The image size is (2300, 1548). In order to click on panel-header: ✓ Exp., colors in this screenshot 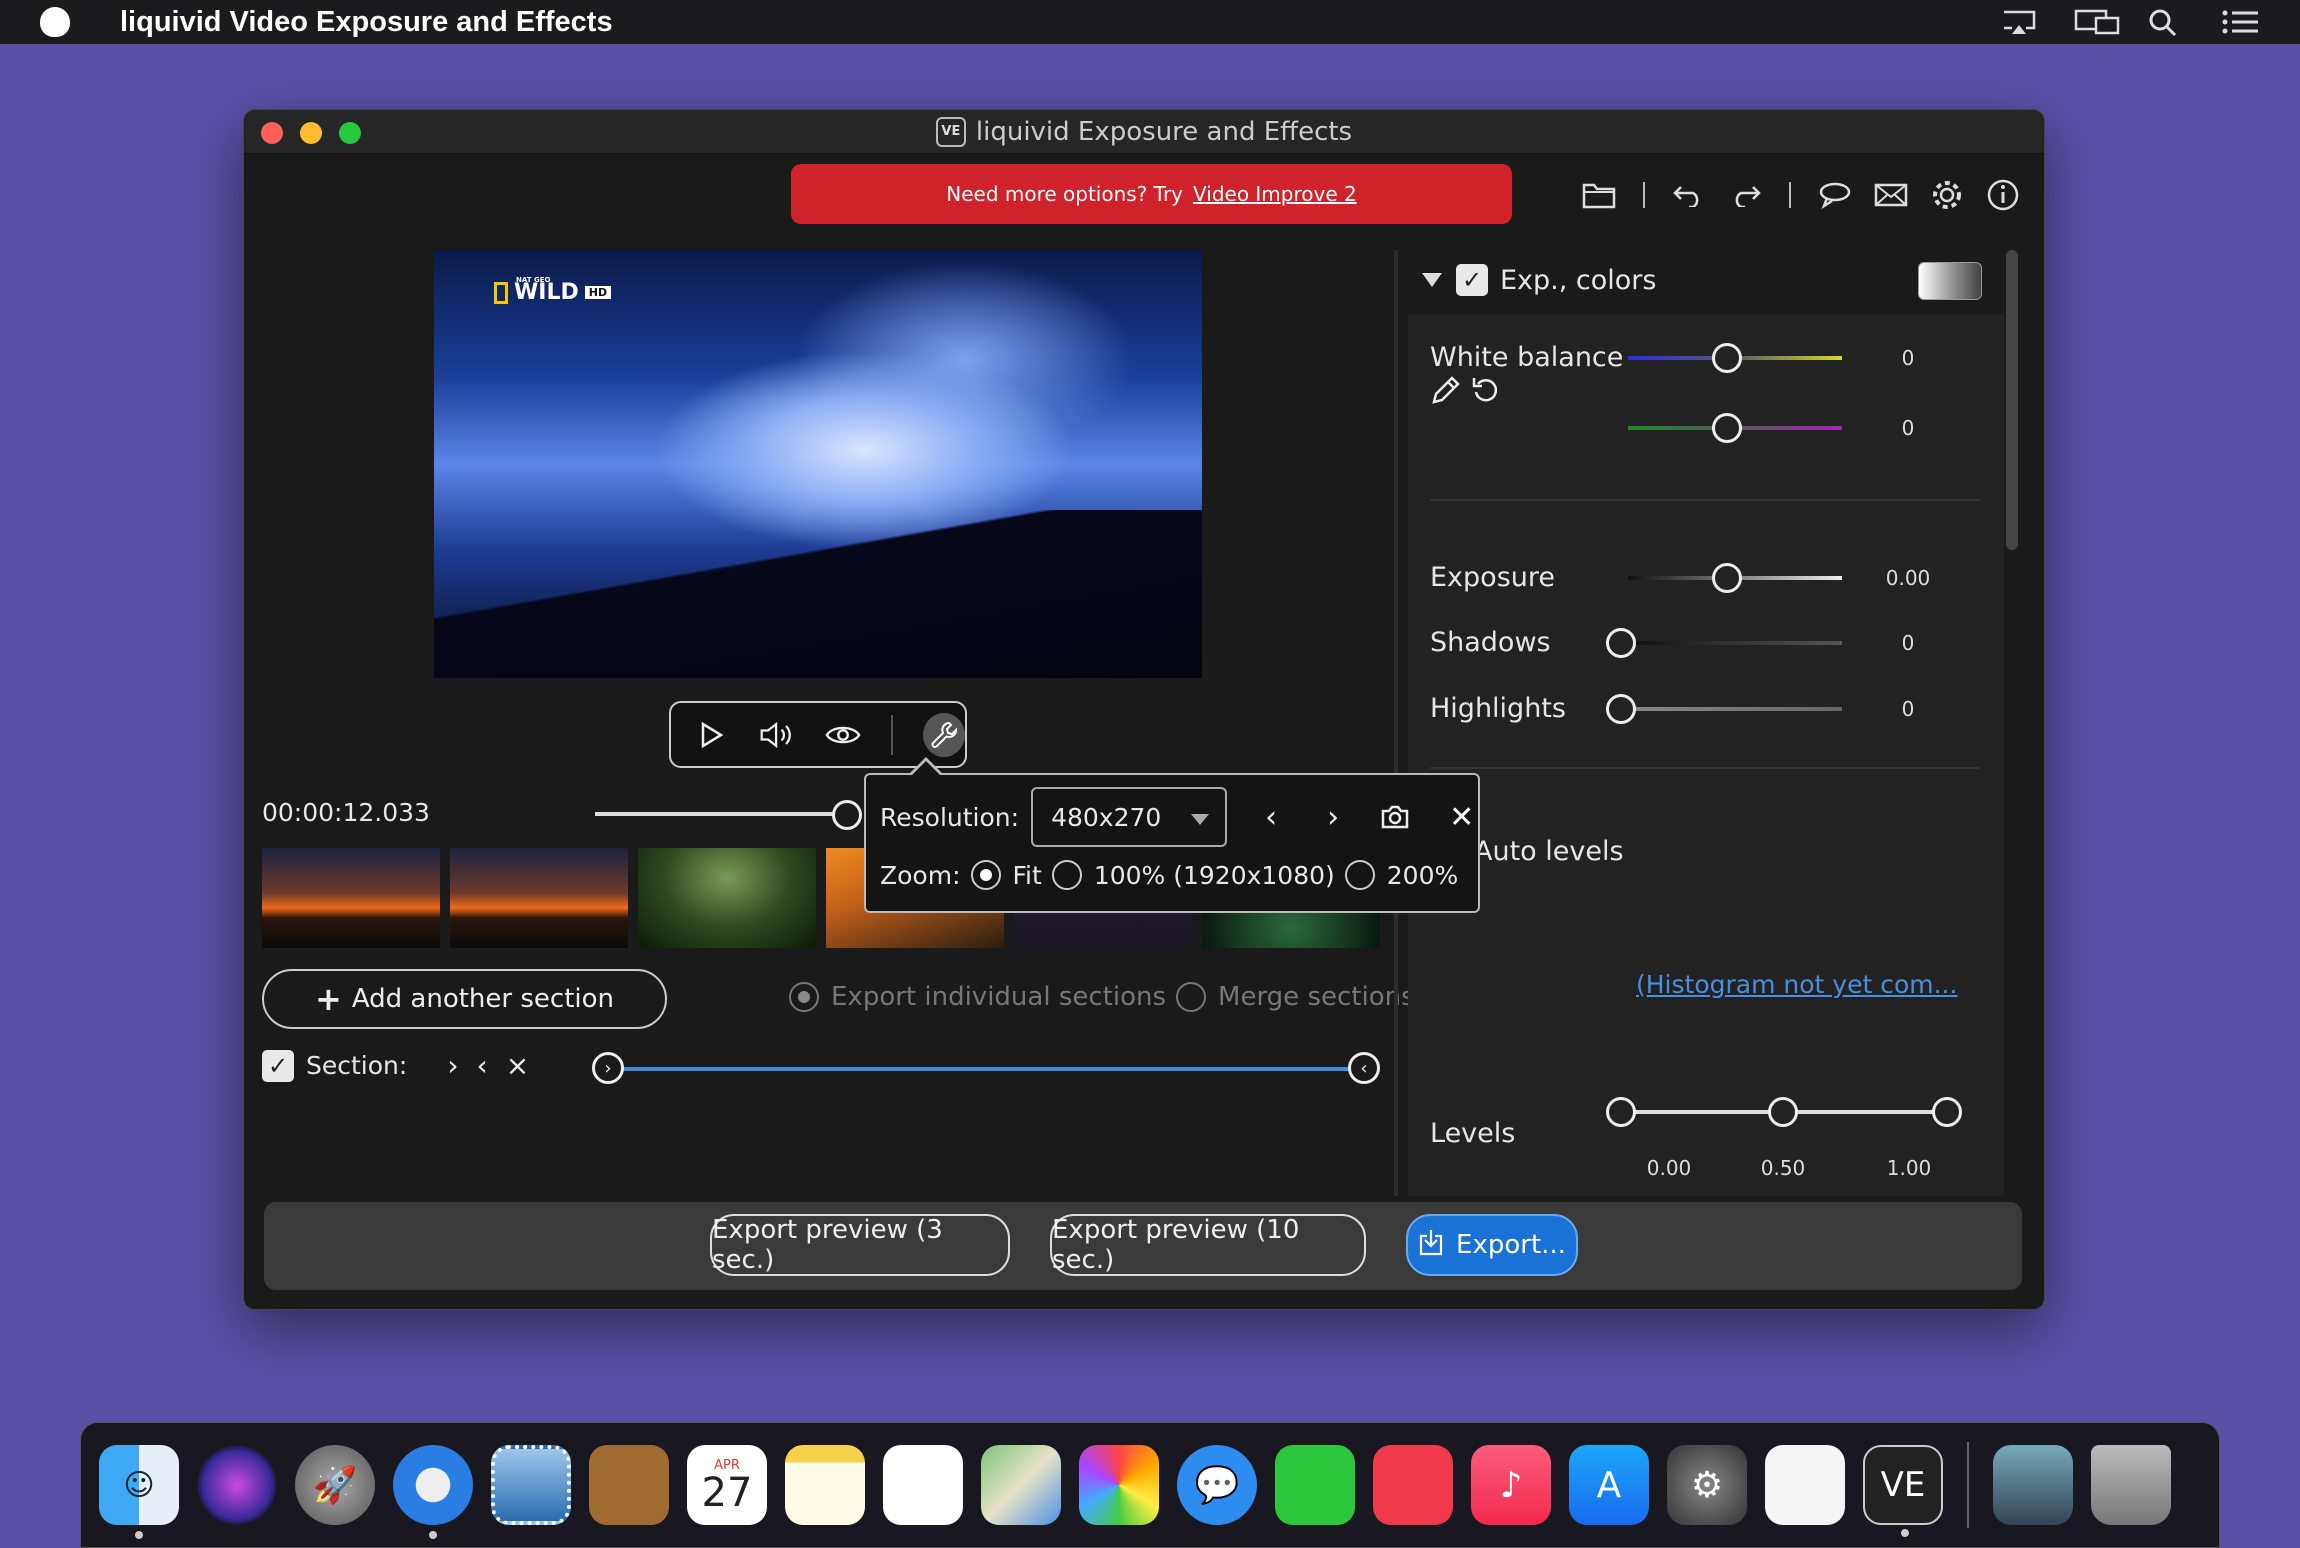, I will do `click(1706, 280)`.